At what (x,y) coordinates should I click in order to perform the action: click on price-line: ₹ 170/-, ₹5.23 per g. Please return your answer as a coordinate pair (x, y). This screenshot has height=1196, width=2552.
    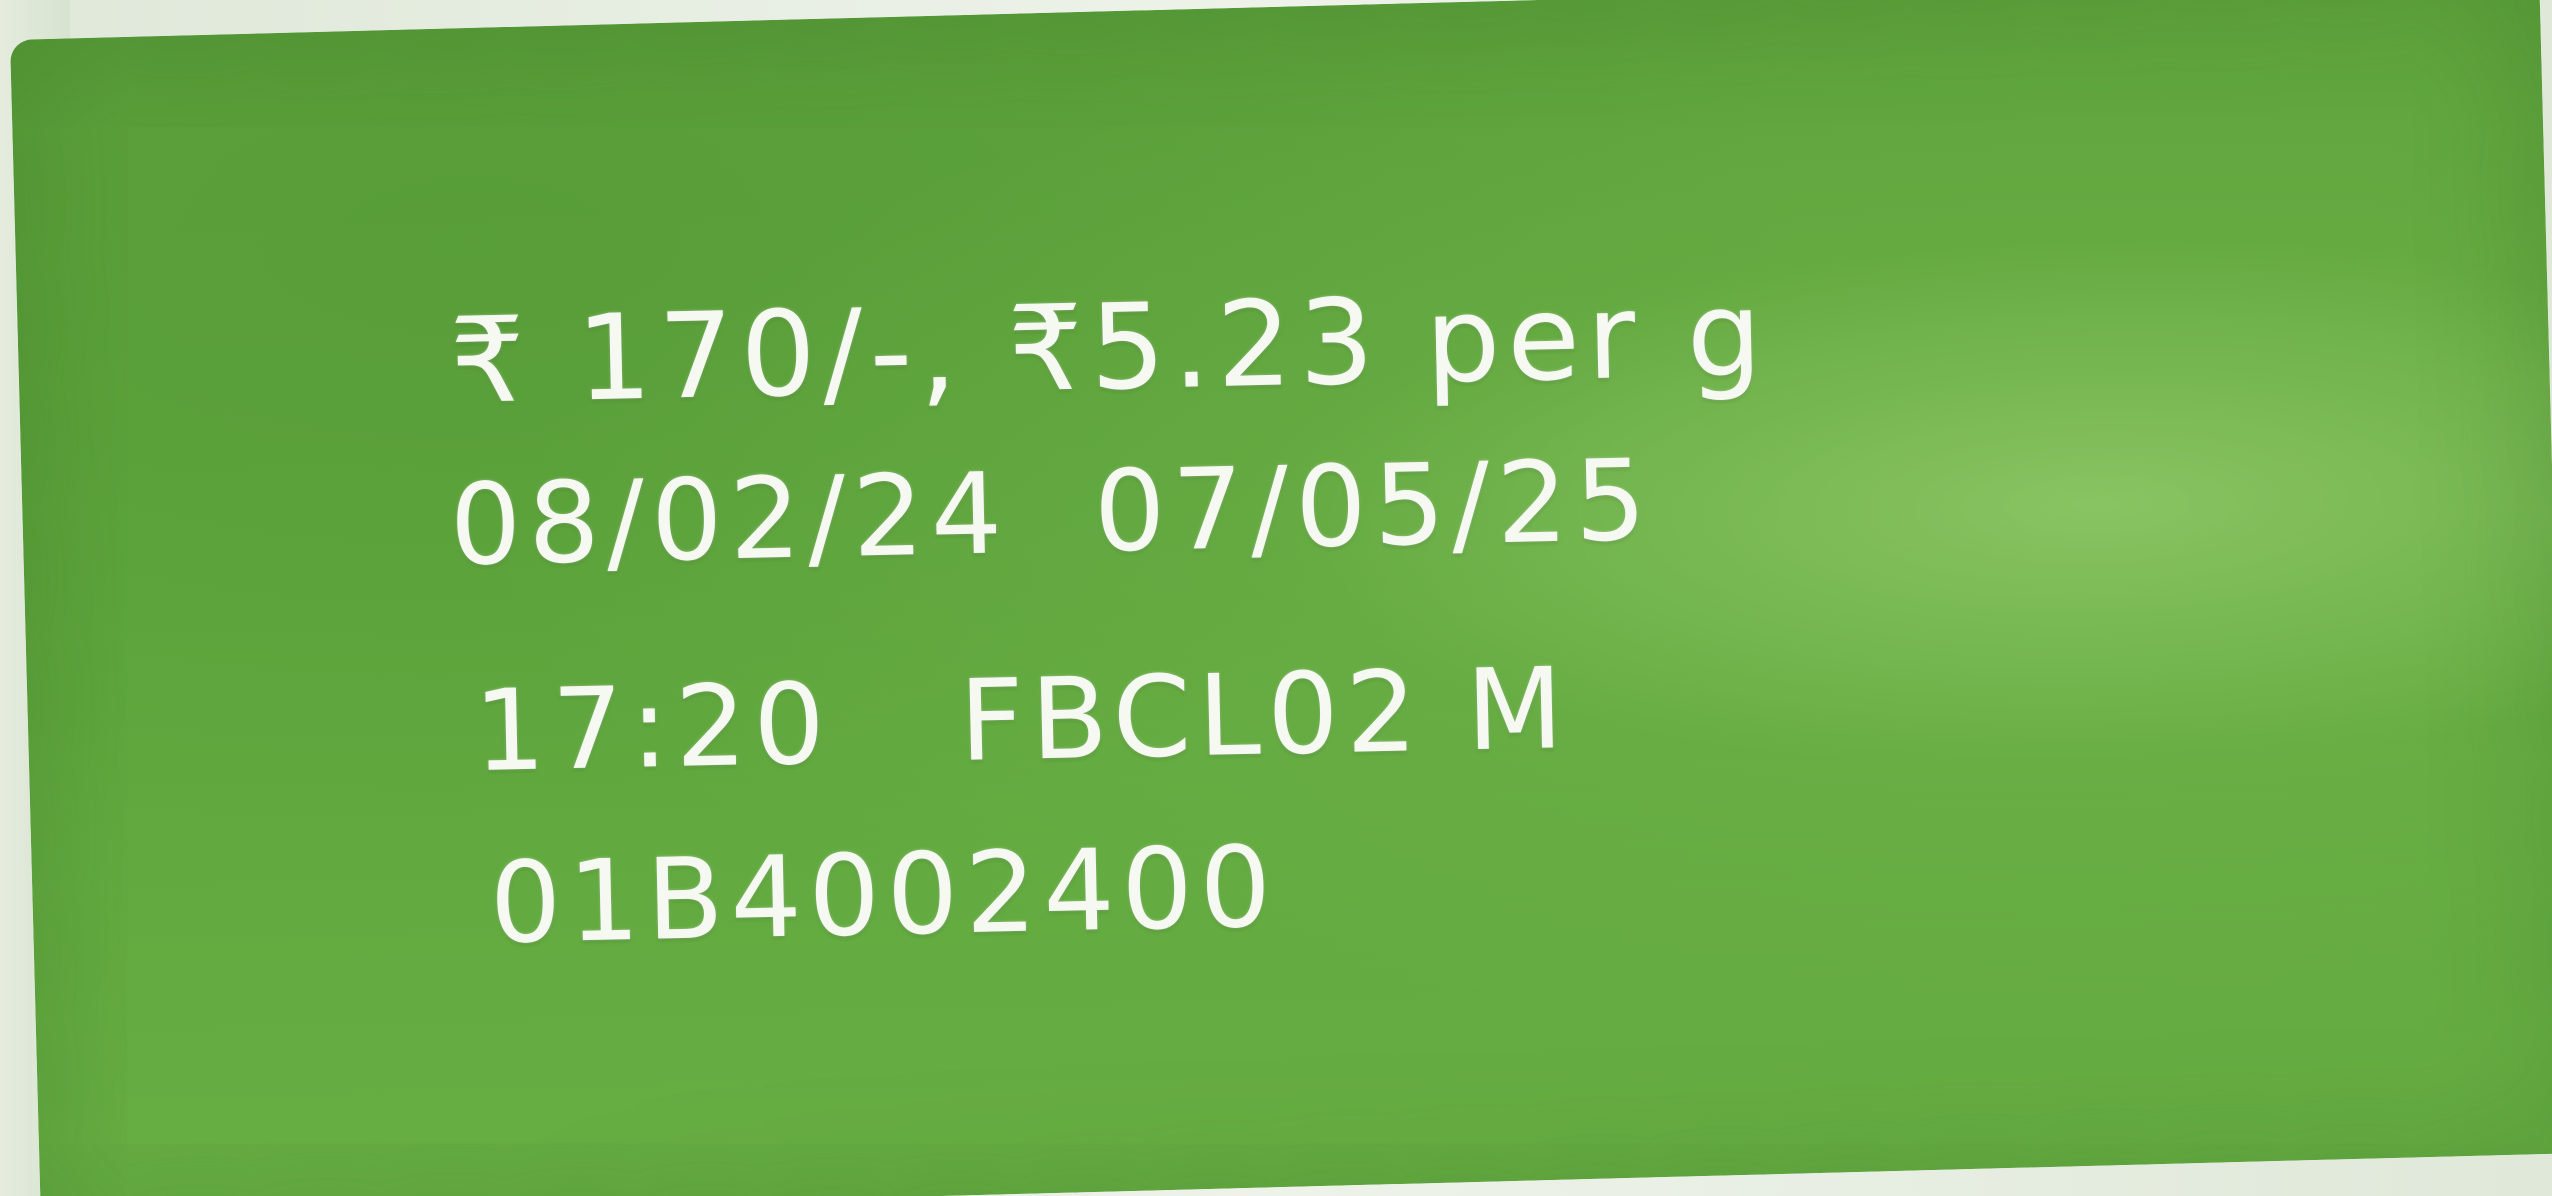
    Looking at the image, I should click on (1109, 347).